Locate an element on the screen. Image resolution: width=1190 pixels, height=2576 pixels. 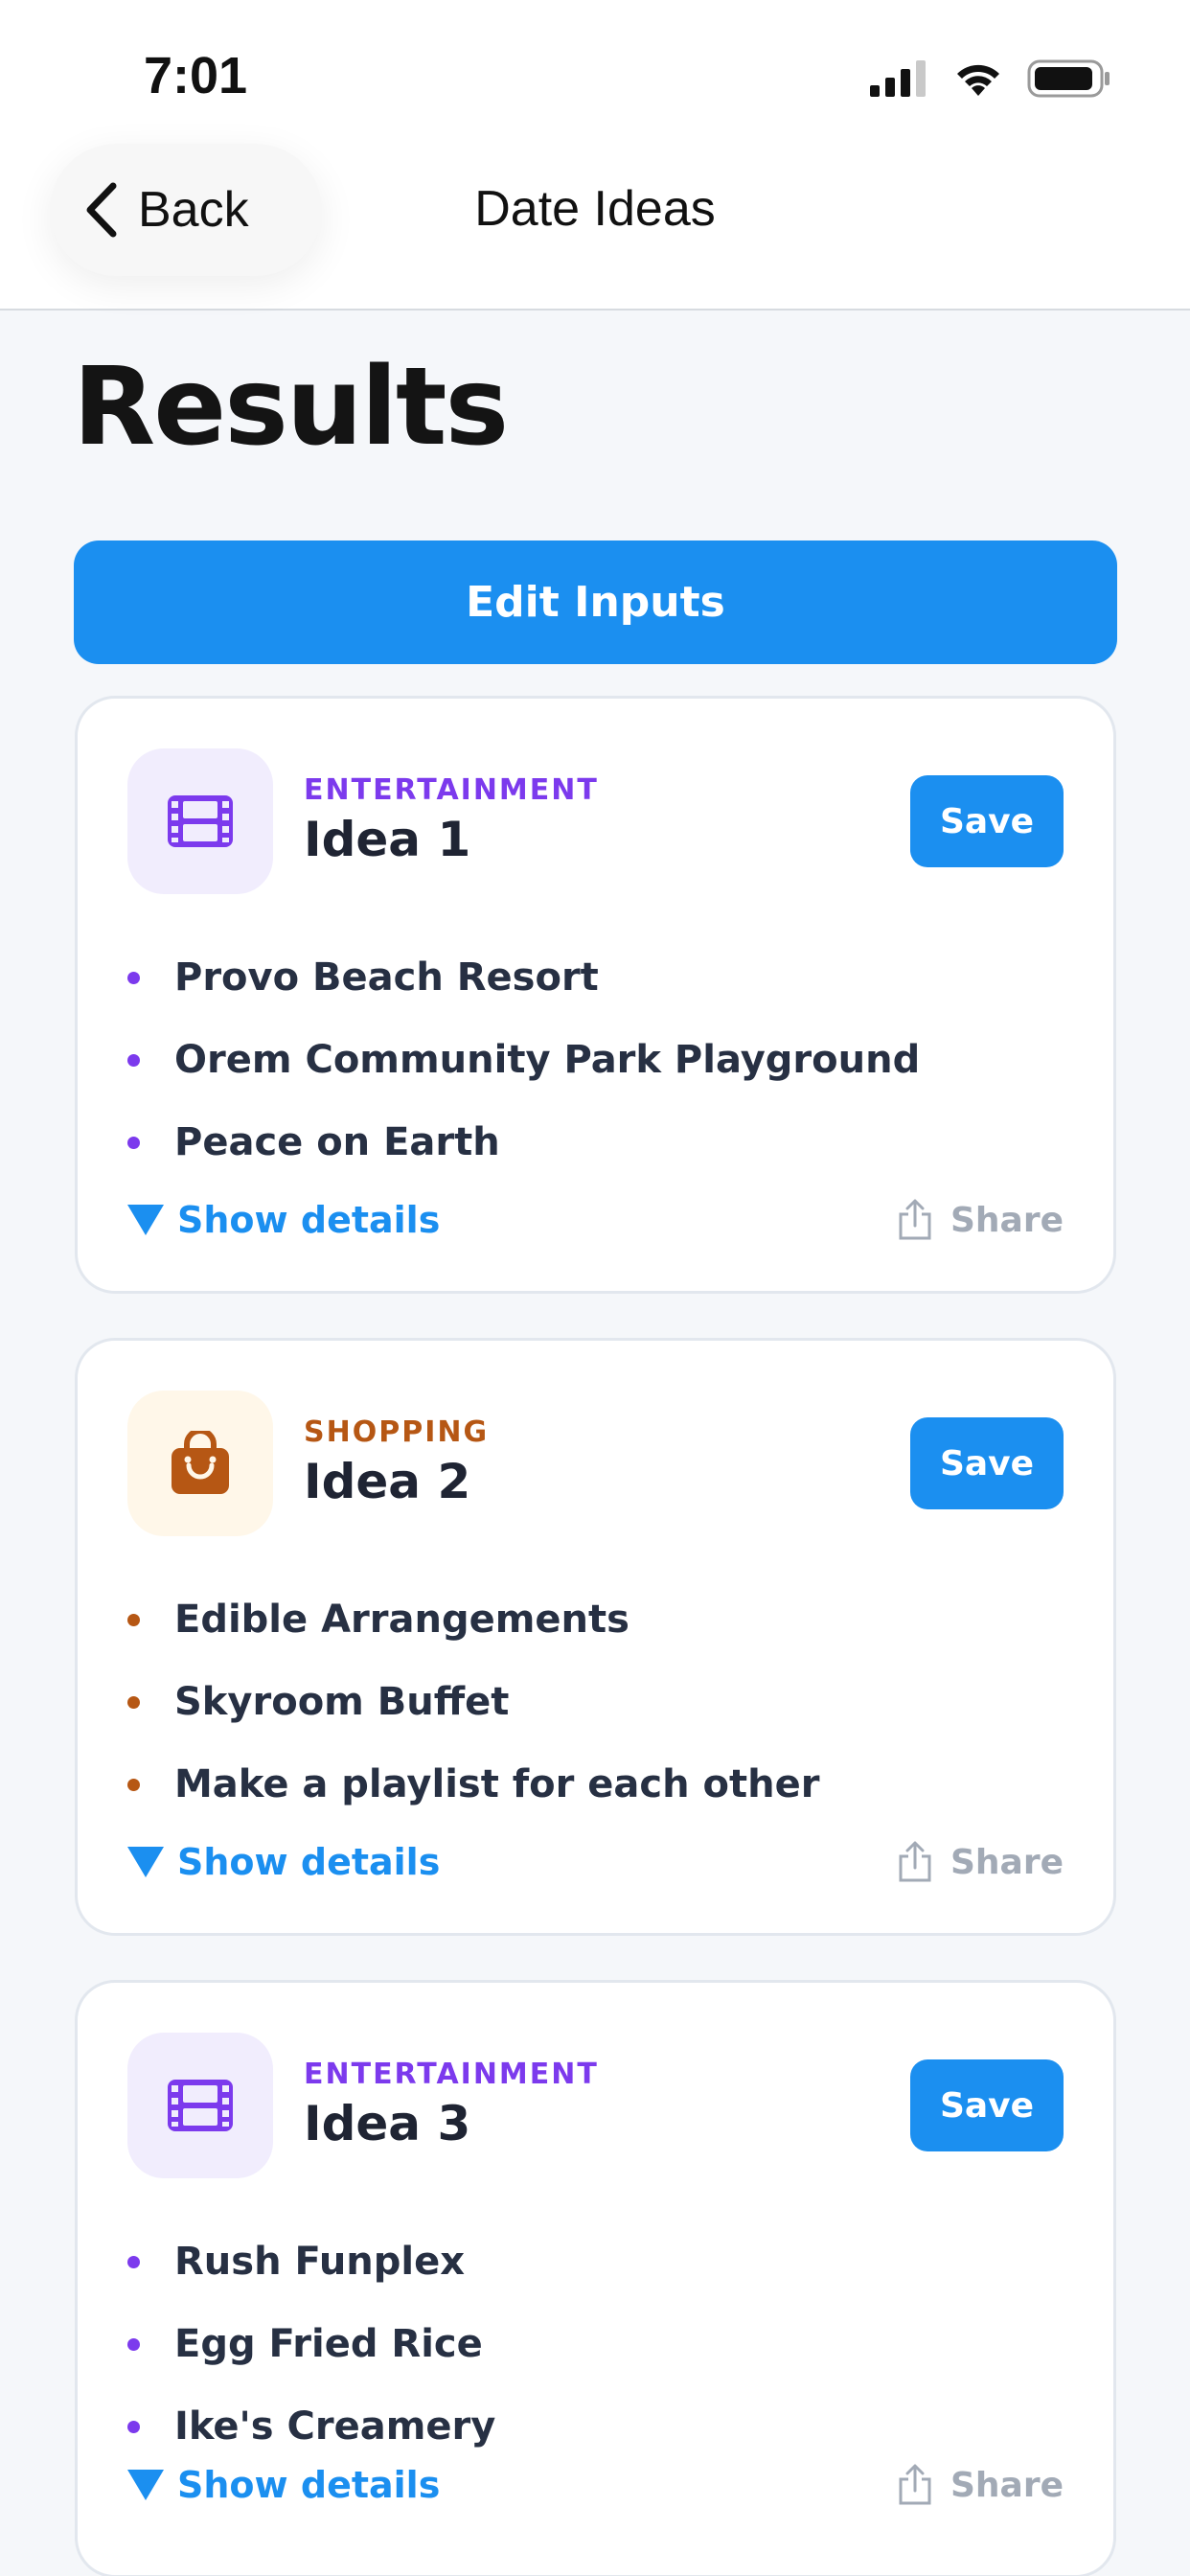
list-item-text: Rush Funplex is located at coordinates (320, 2262).